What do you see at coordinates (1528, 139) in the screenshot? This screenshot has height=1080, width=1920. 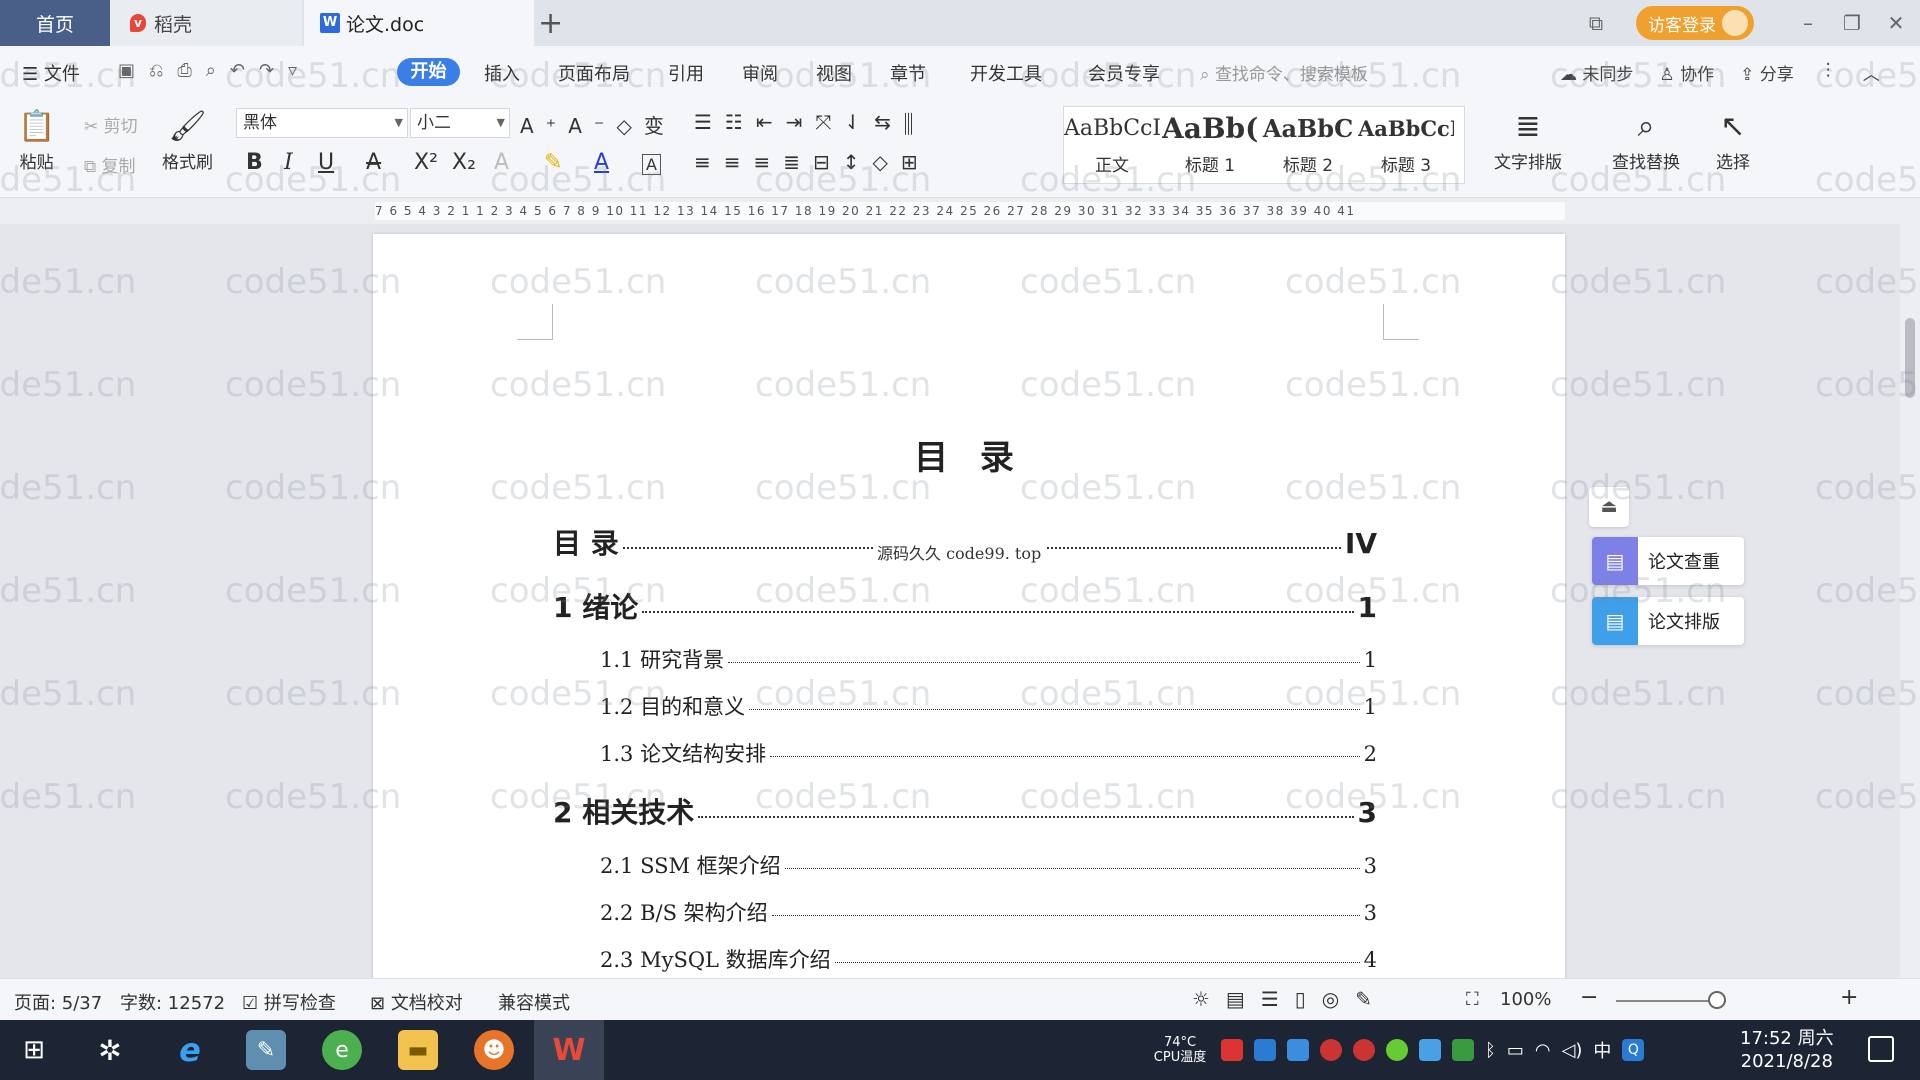 I see `text-layout-button: ≣ 文字排版` at bounding box center [1528, 139].